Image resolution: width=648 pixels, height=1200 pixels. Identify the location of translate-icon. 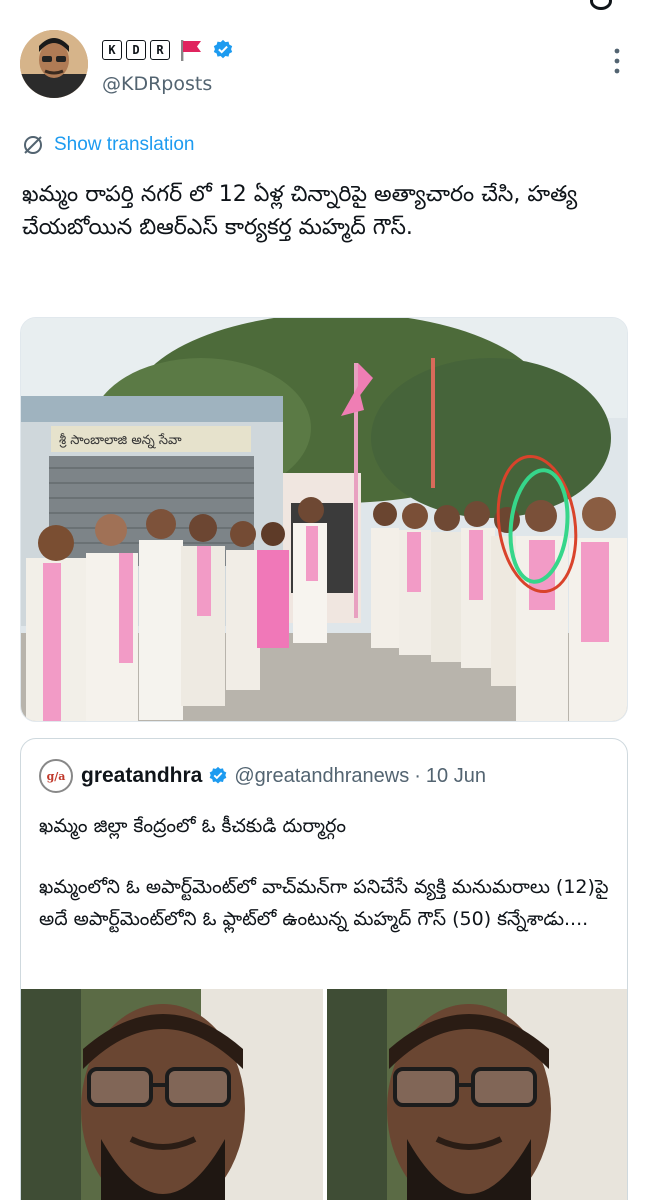
(33, 145).